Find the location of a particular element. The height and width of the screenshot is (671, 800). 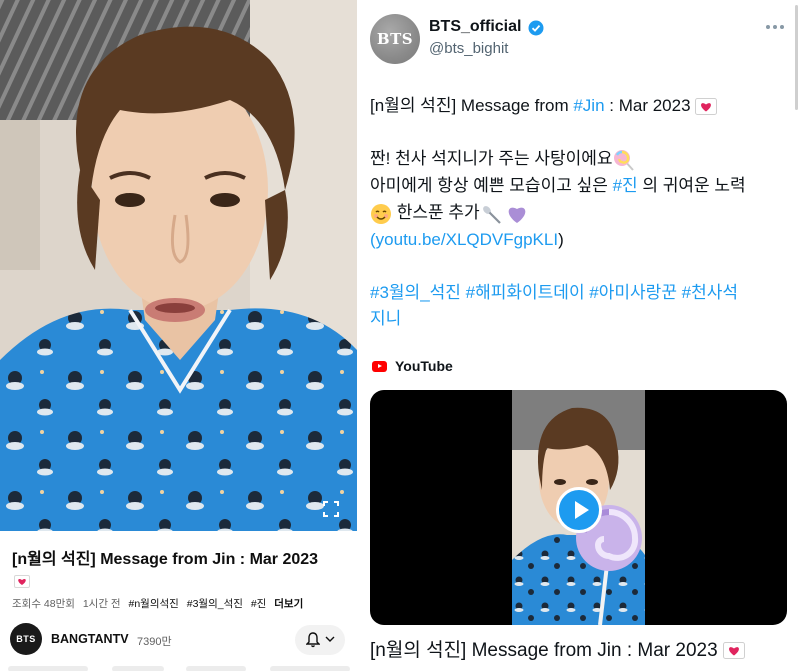

card-title: [n월의 석진] Message from Jin : Mar 2023 is located at coordinates (580, 648).